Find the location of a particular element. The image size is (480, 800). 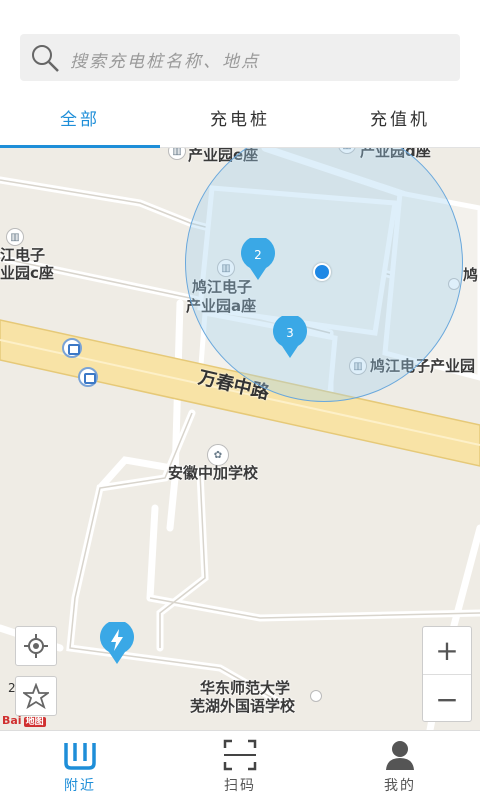

user-icon is located at coordinates (400, 755).